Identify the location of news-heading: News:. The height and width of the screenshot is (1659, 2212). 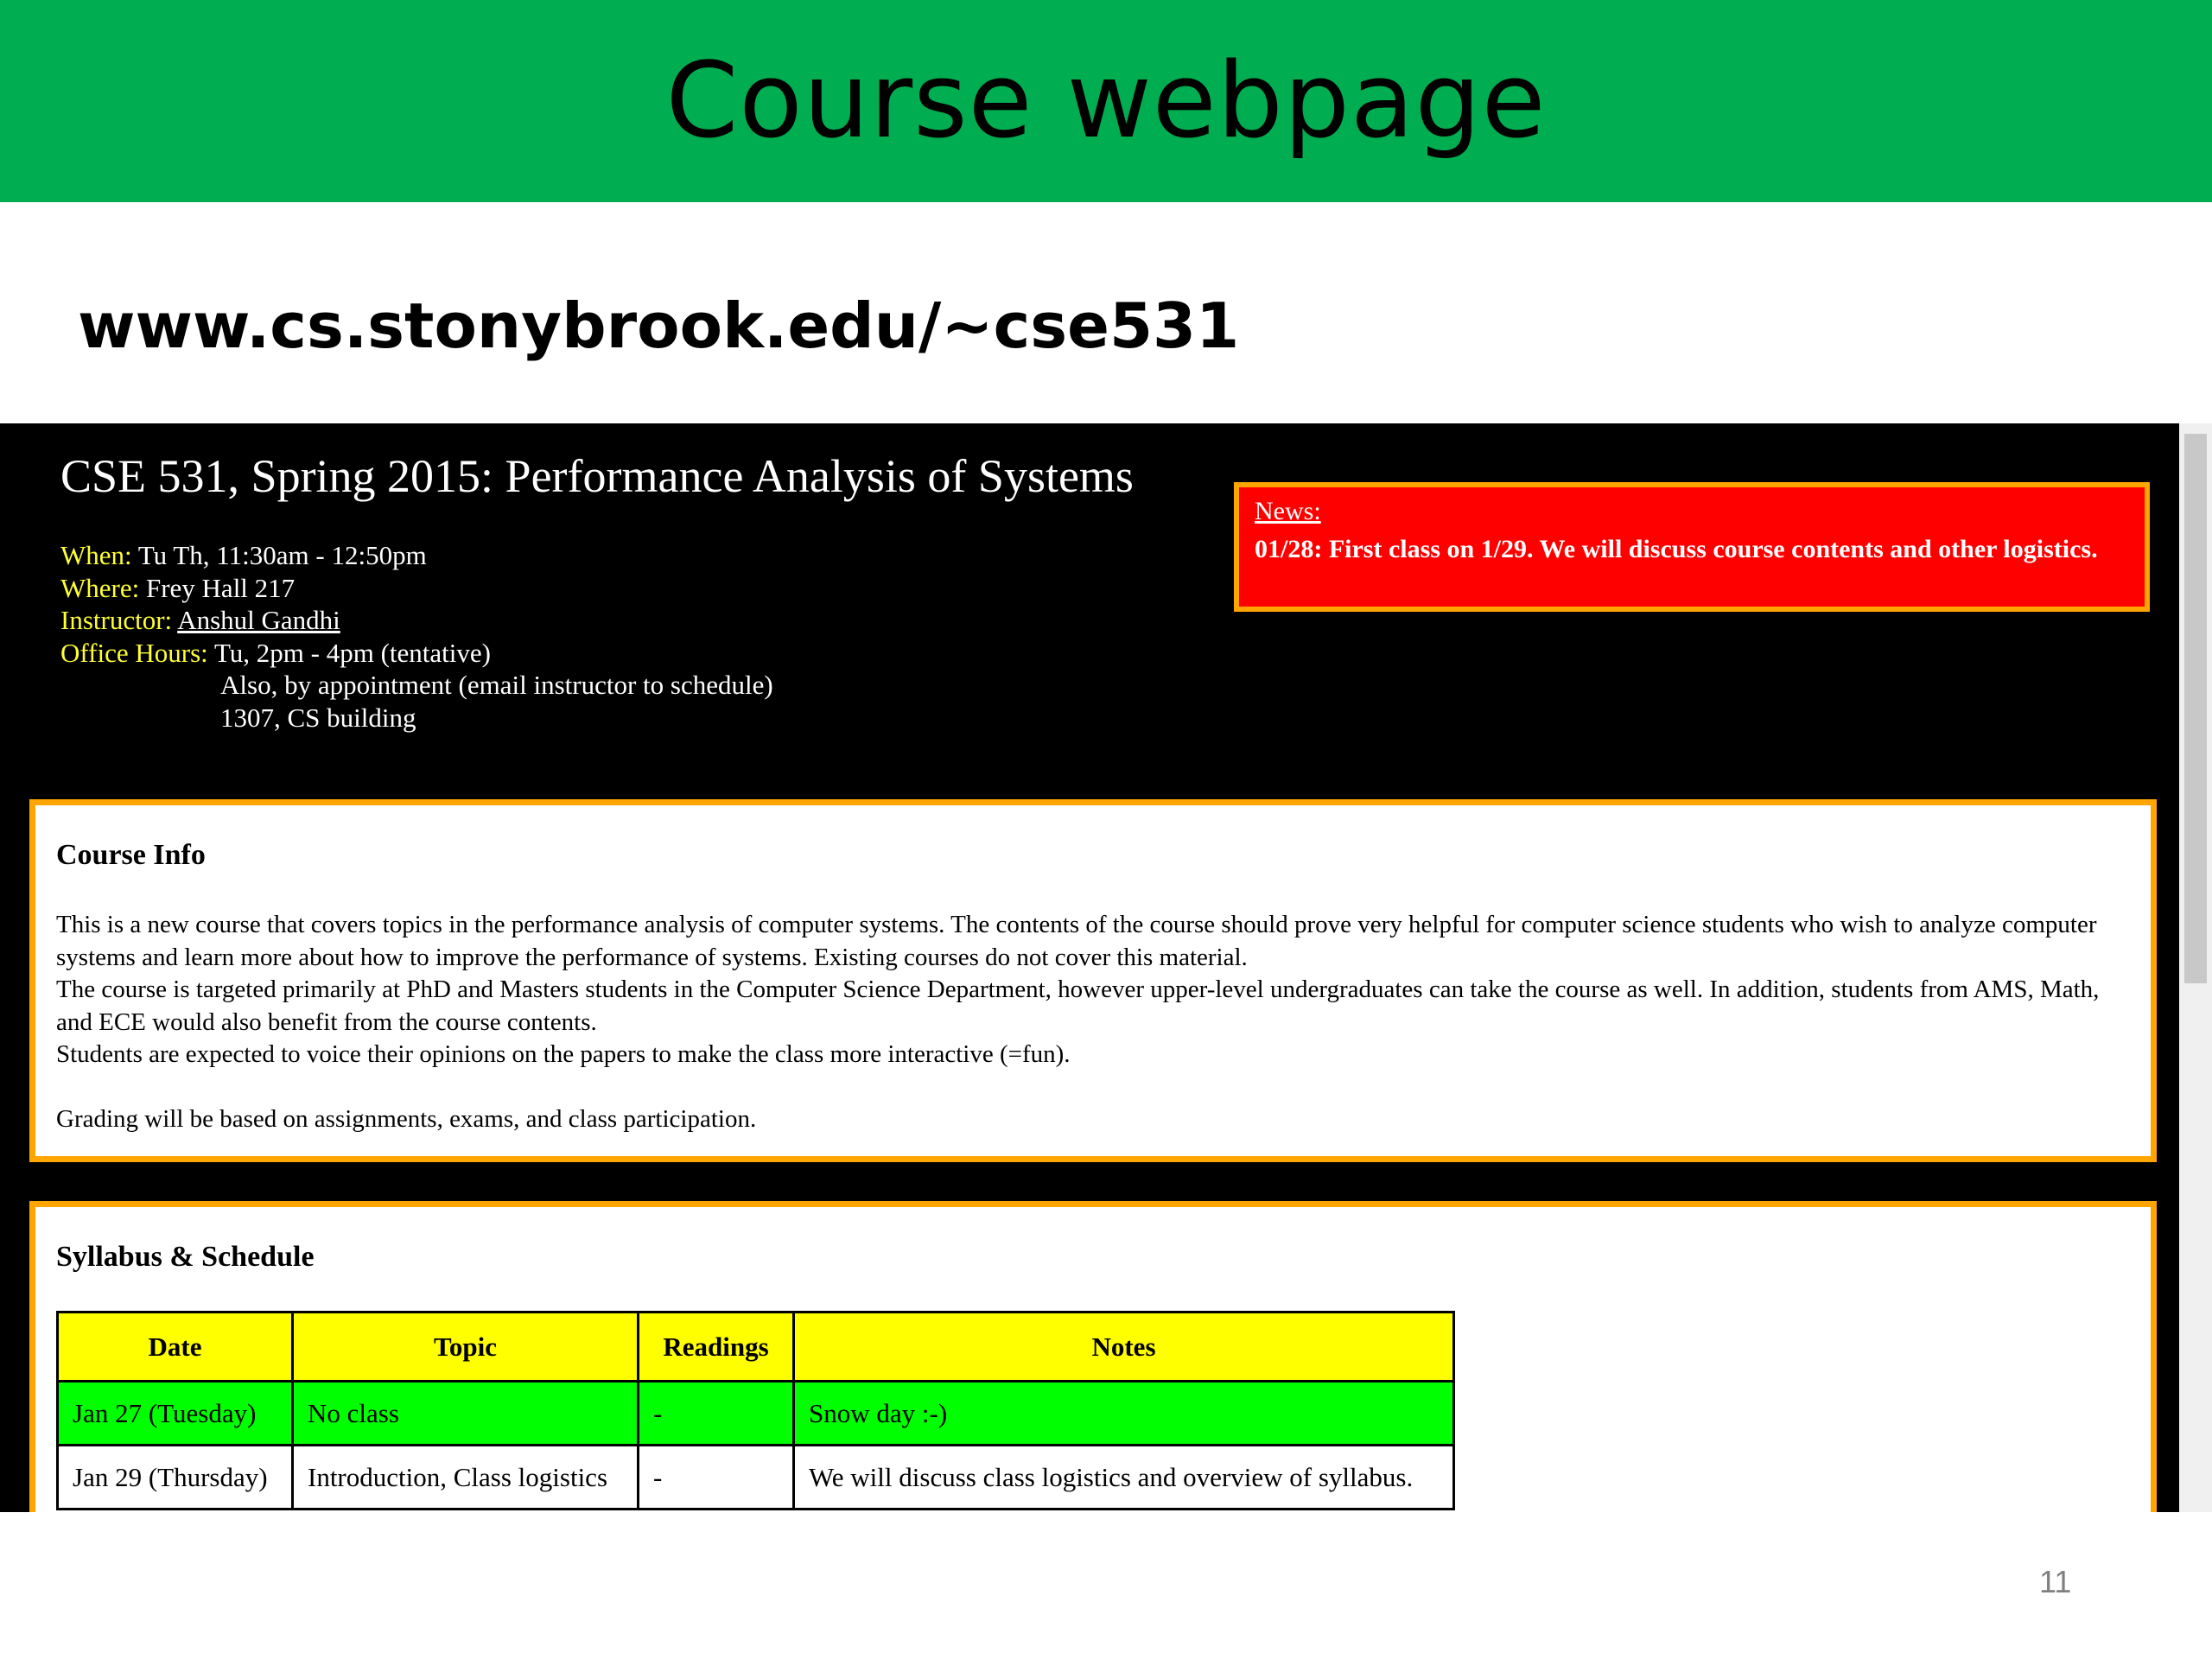
(1288, 511).